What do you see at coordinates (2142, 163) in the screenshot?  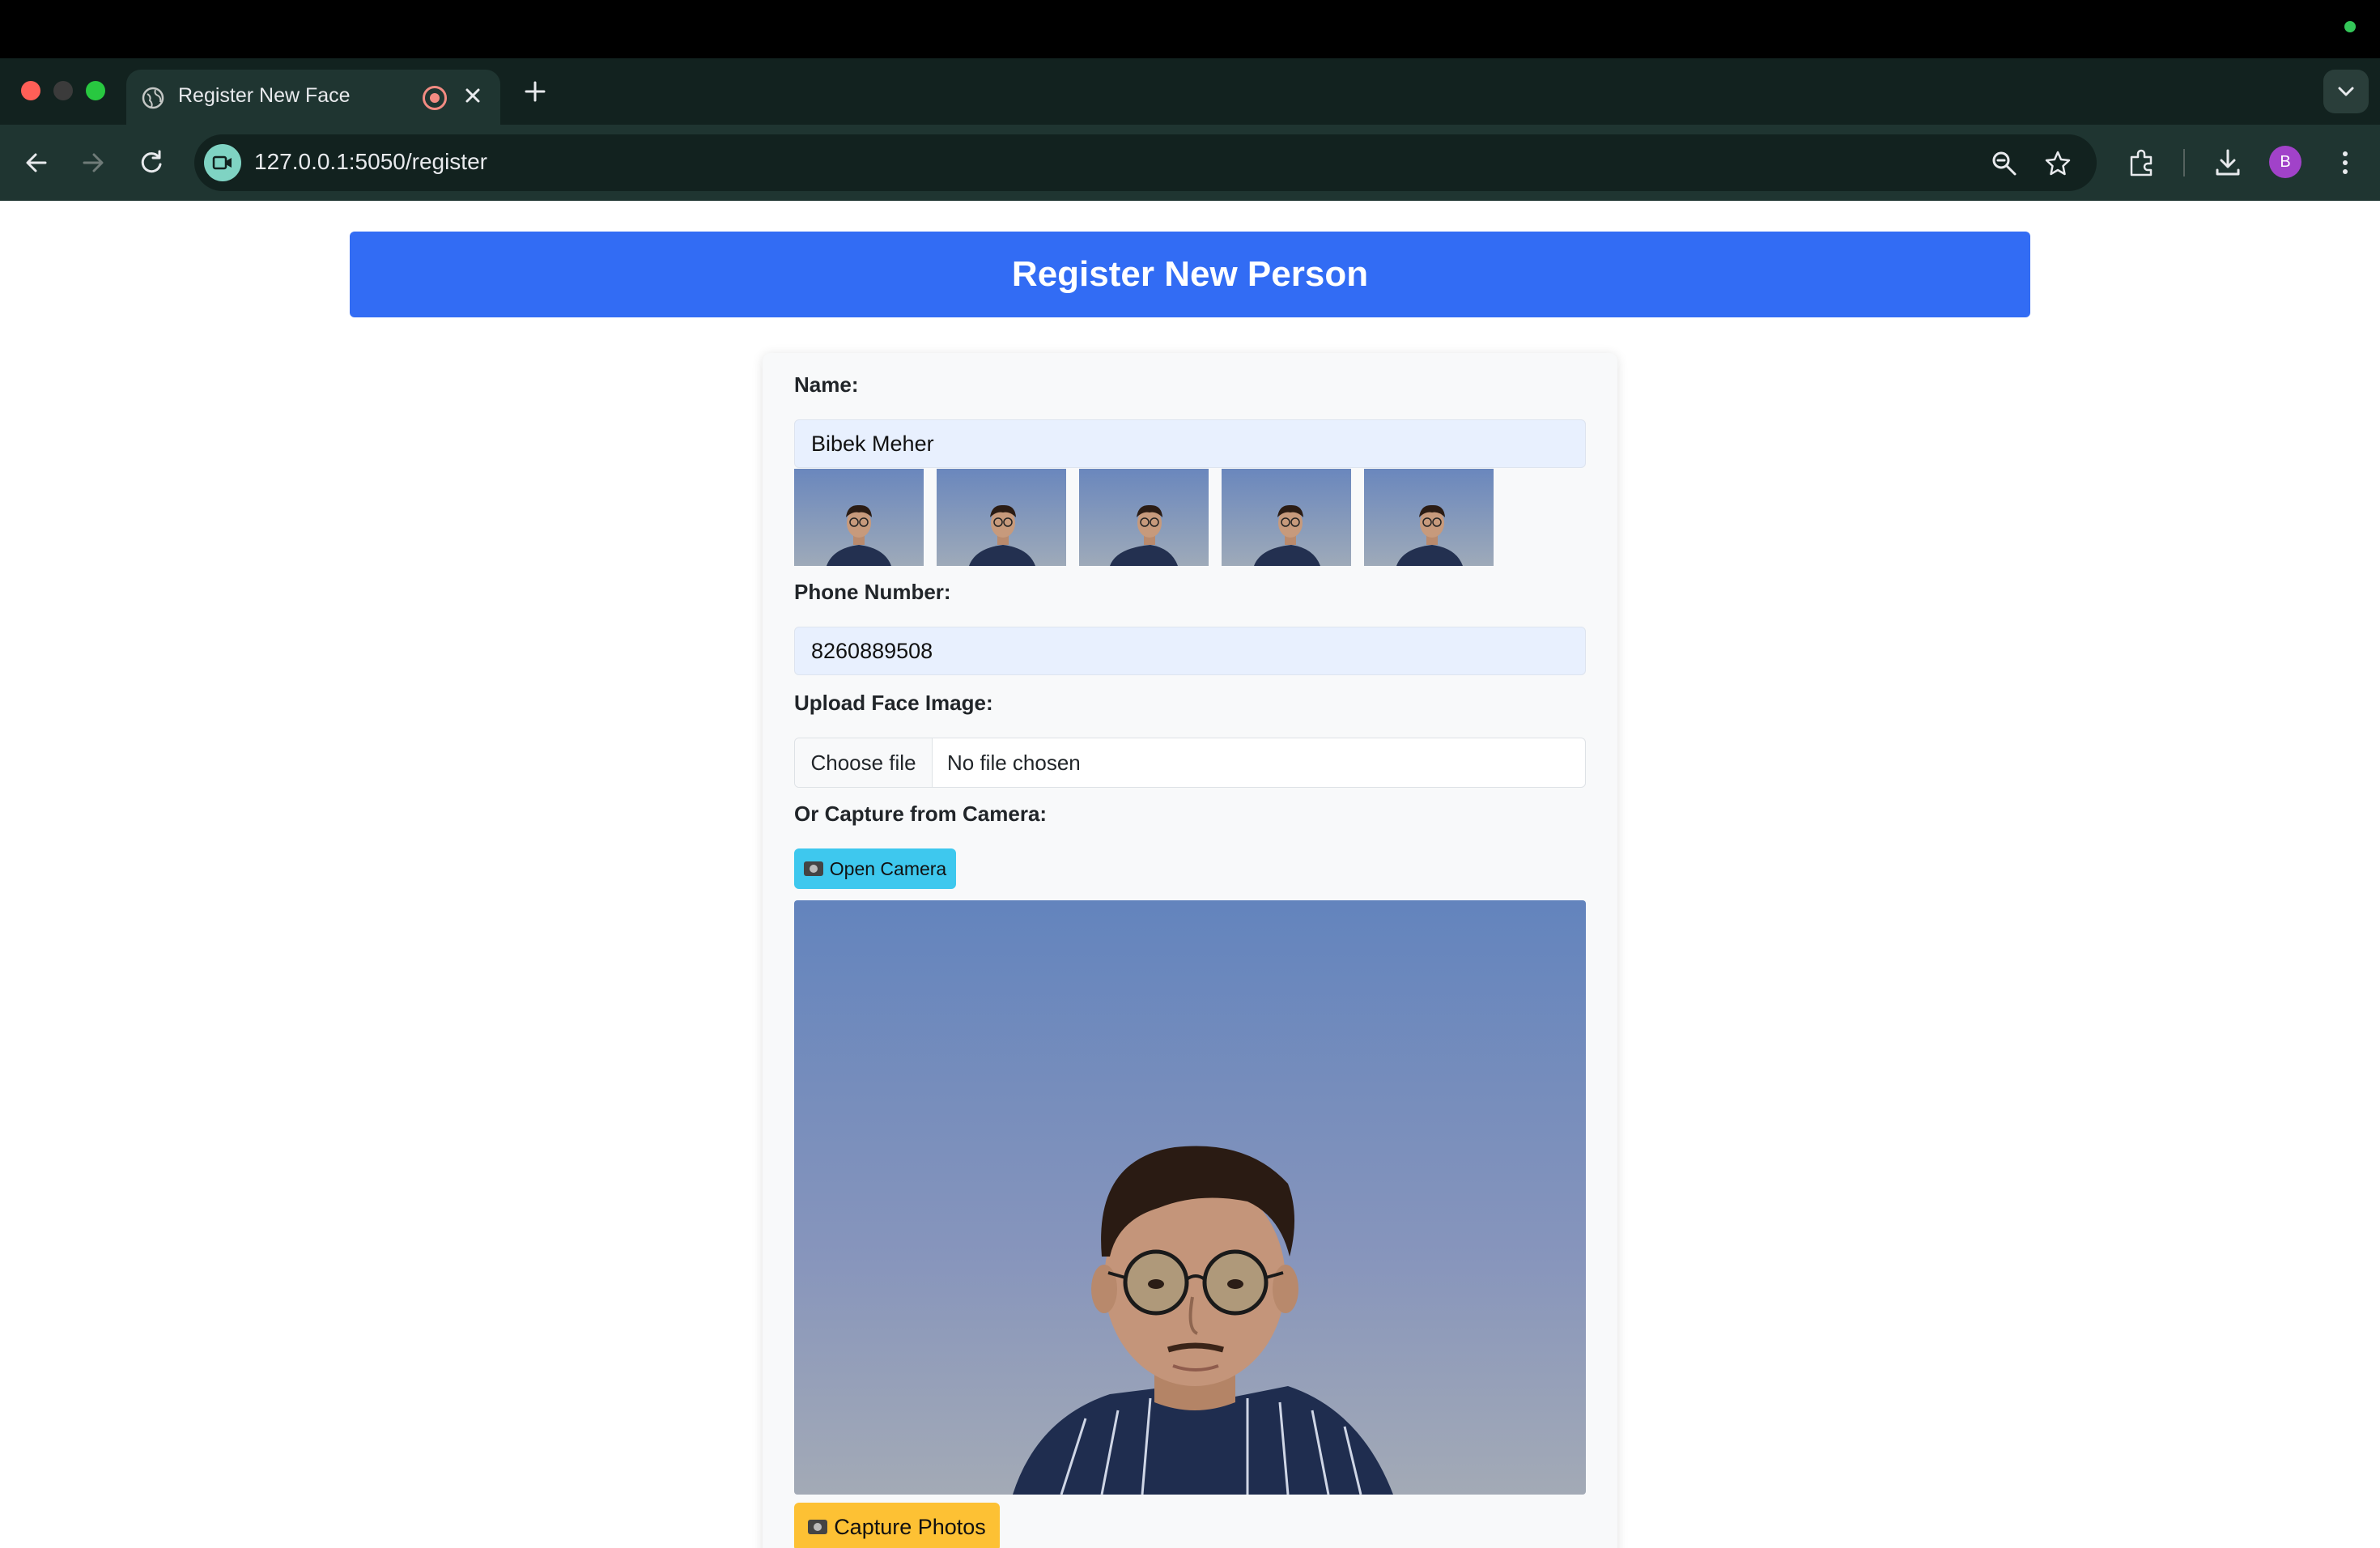 I see `extensions-icon` at bounding box center [2142, 163].